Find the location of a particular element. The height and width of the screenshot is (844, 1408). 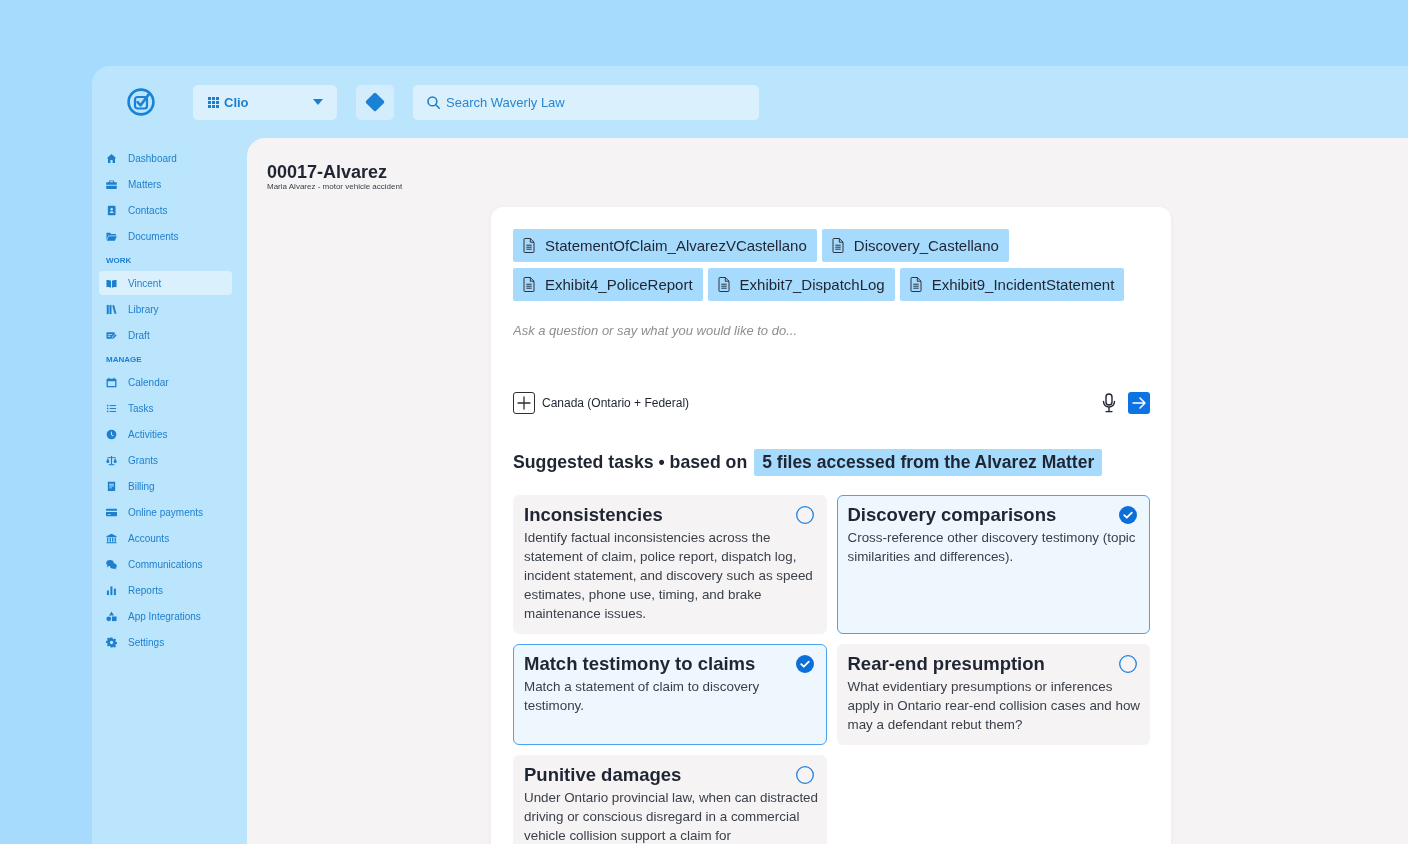

diamond-button is located at coordinates (375, 102).